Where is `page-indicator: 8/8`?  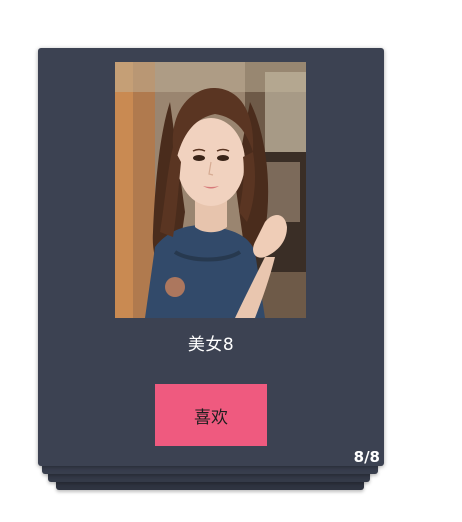
page-indicator: 8/8 is located at coordinates (366, 457).